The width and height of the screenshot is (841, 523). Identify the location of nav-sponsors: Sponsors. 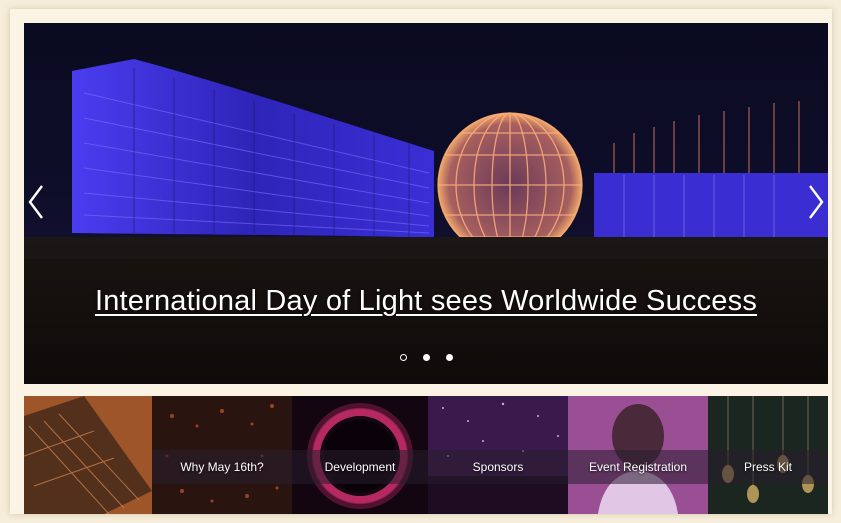
(498, 467).